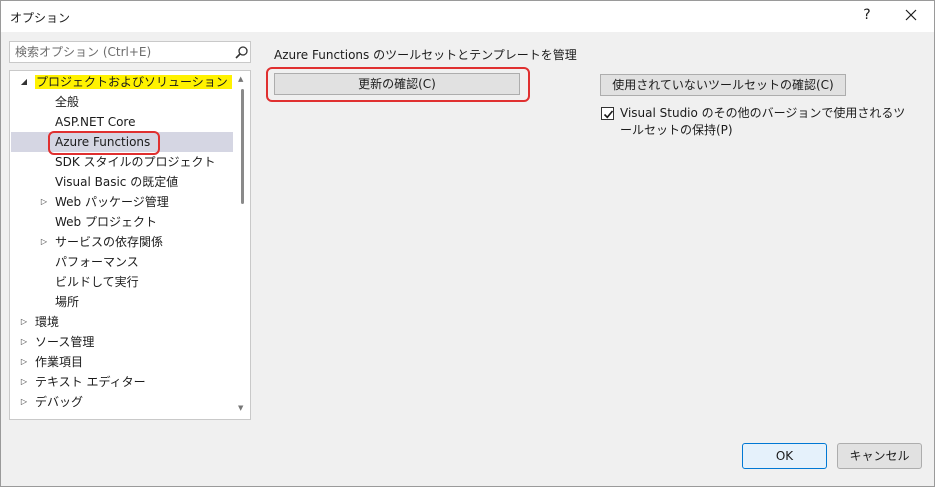  Describe the element at coordinates (122, 362) in the screenshot. I see `tree-item: ▷ 作業項目` at that location.